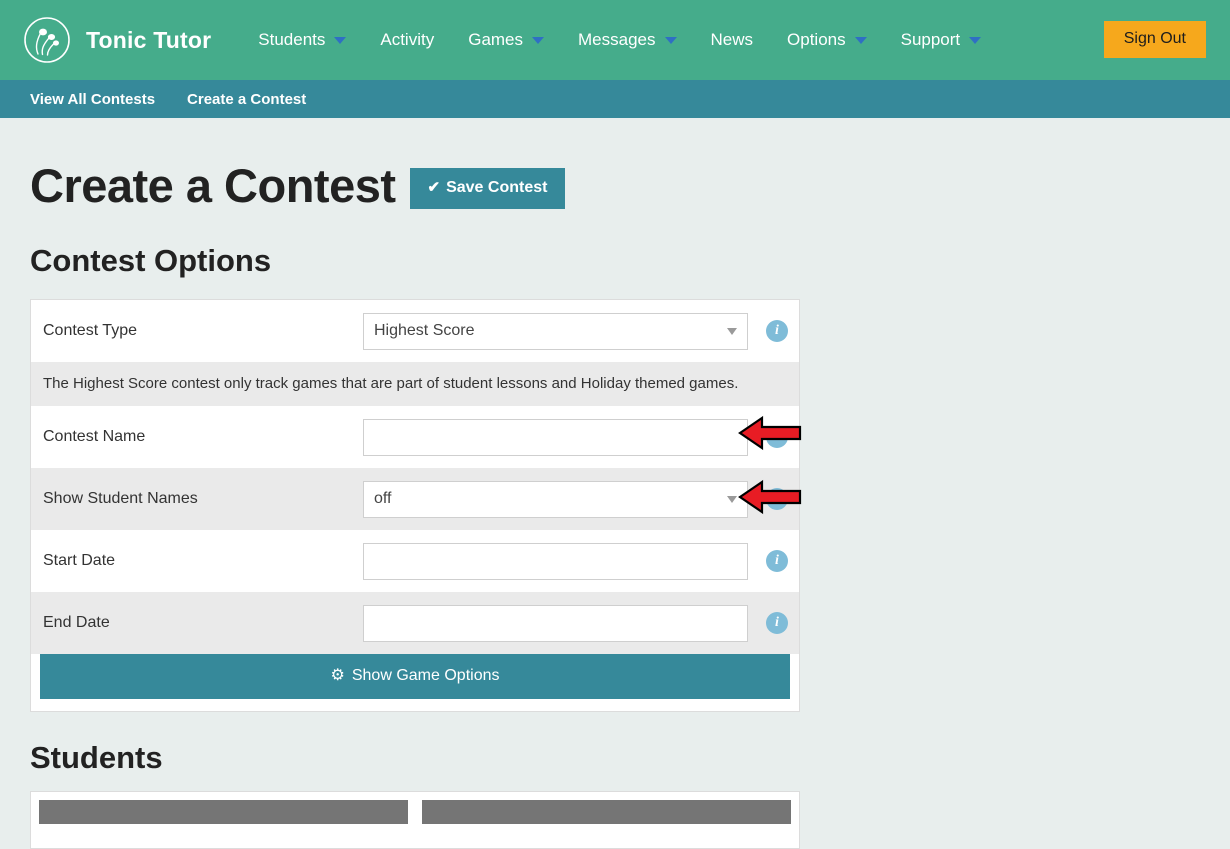 The image size is (1230, 849). I want to click on nav-item-messages: Messages, so click(627, 40).